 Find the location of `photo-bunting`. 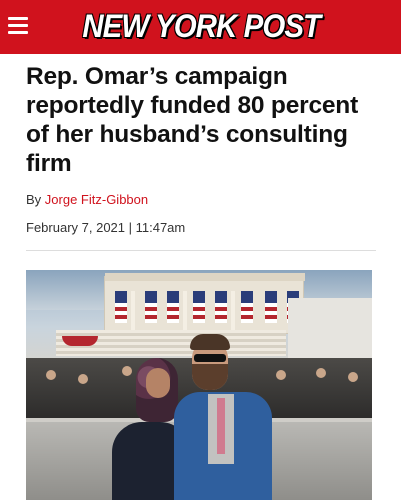

photo-bunting is located at coordinates (80, 341).